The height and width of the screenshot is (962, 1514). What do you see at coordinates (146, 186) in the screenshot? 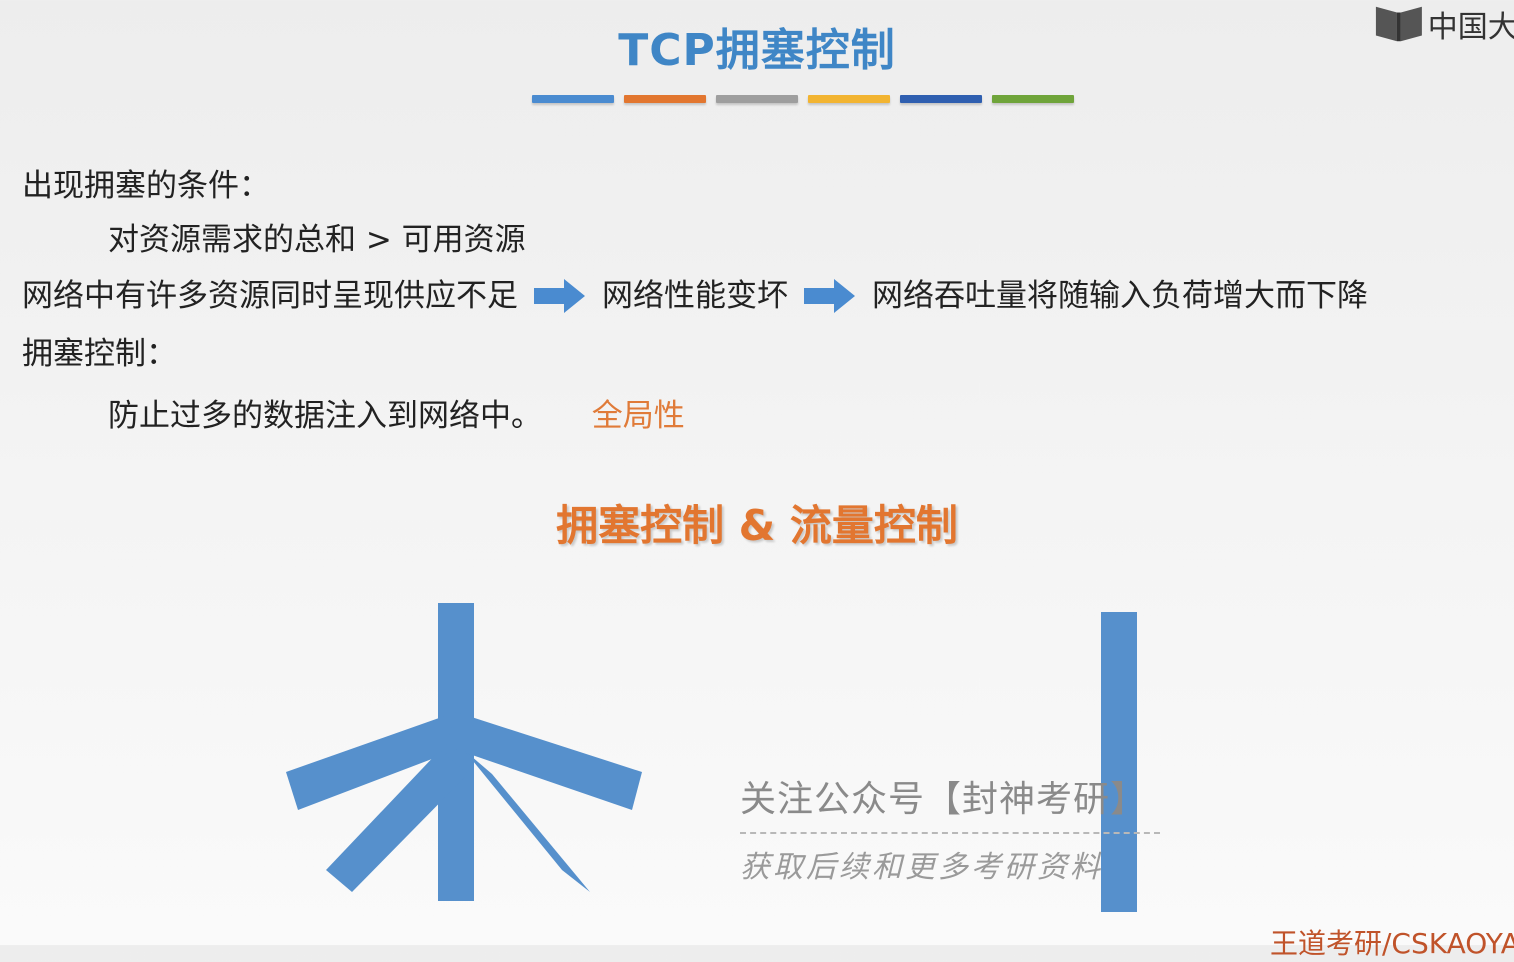
I see `condition-label: 出现拥塞的条件：` at bounding box center [146, 186].